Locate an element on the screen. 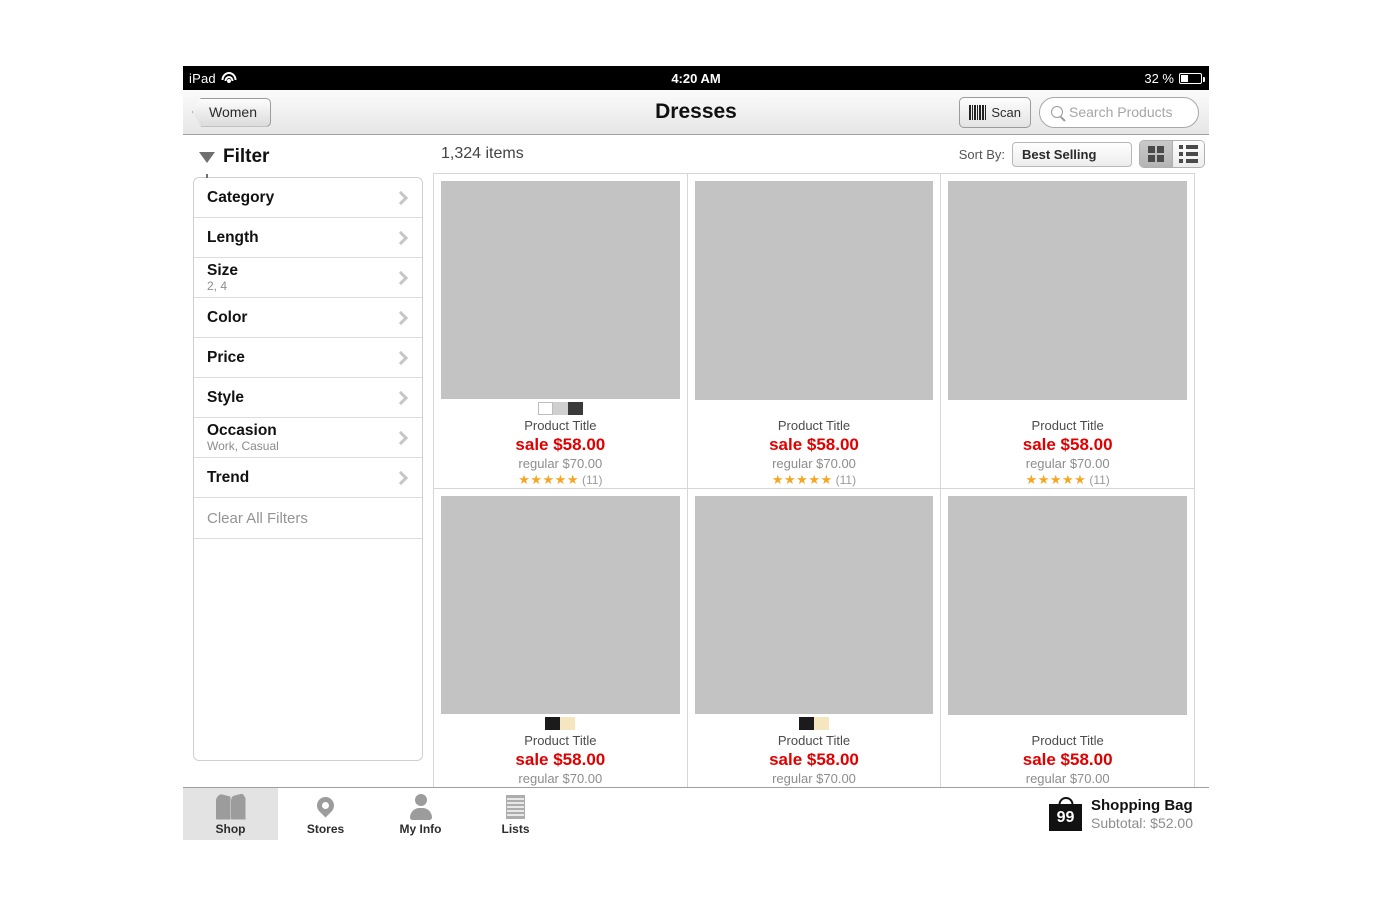 This screenshot has width=1392, height=906. filter-row-price: Price is located at coordinates (308, 358).